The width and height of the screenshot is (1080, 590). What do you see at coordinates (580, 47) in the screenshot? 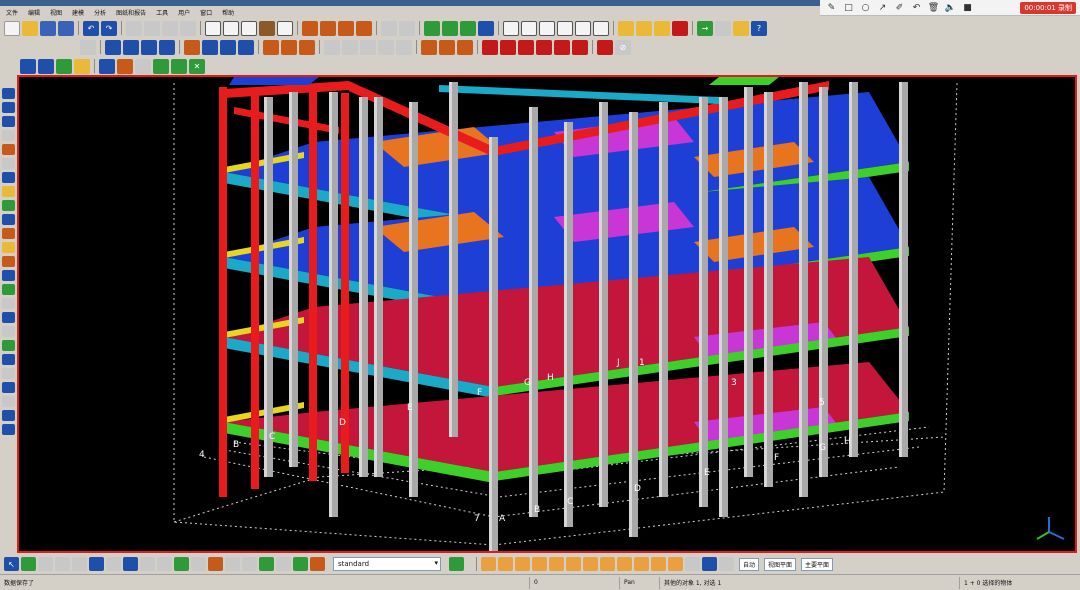
I see `split-icon` at bounding box center [580, 47].